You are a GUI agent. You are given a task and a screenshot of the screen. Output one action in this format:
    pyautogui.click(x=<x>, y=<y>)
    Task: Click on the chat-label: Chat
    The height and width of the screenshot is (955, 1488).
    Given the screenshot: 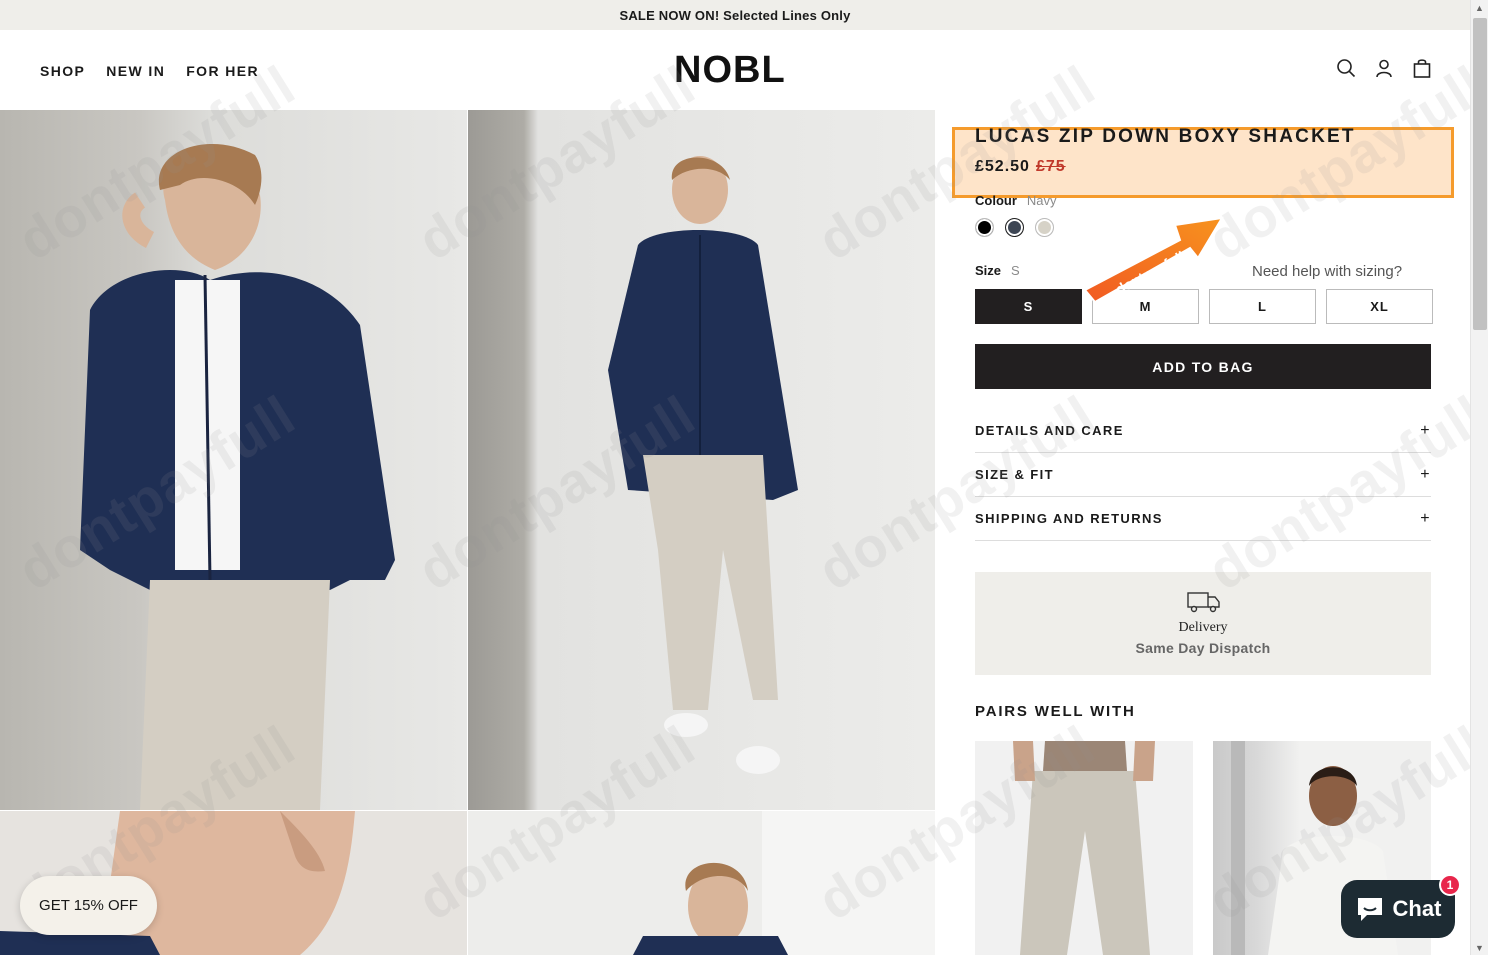 What is the action you would take?
    pyautogui.click(x=1417, y=908)
    